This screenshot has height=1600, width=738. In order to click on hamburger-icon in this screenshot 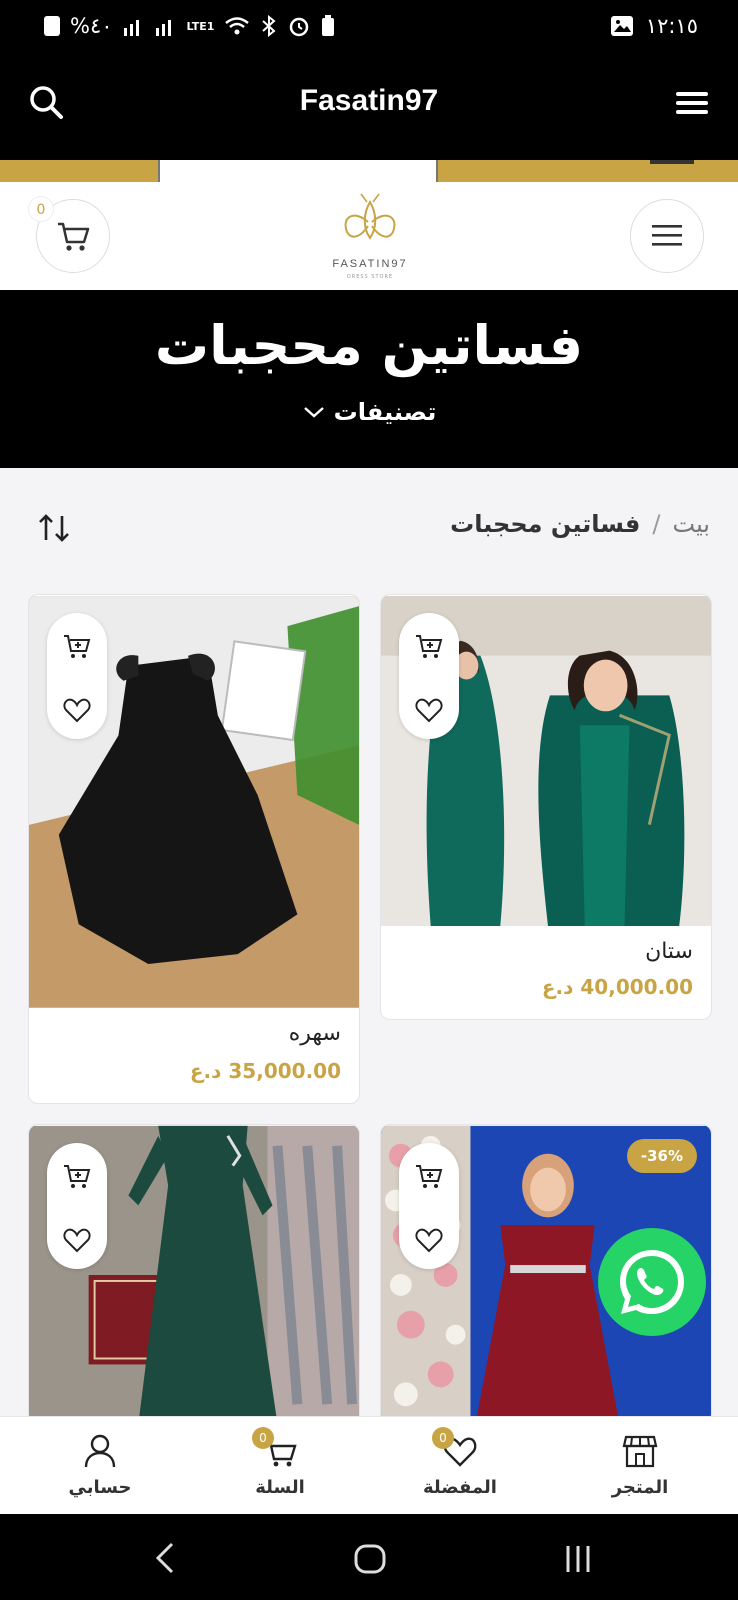, I will do `click(667, 235)`.